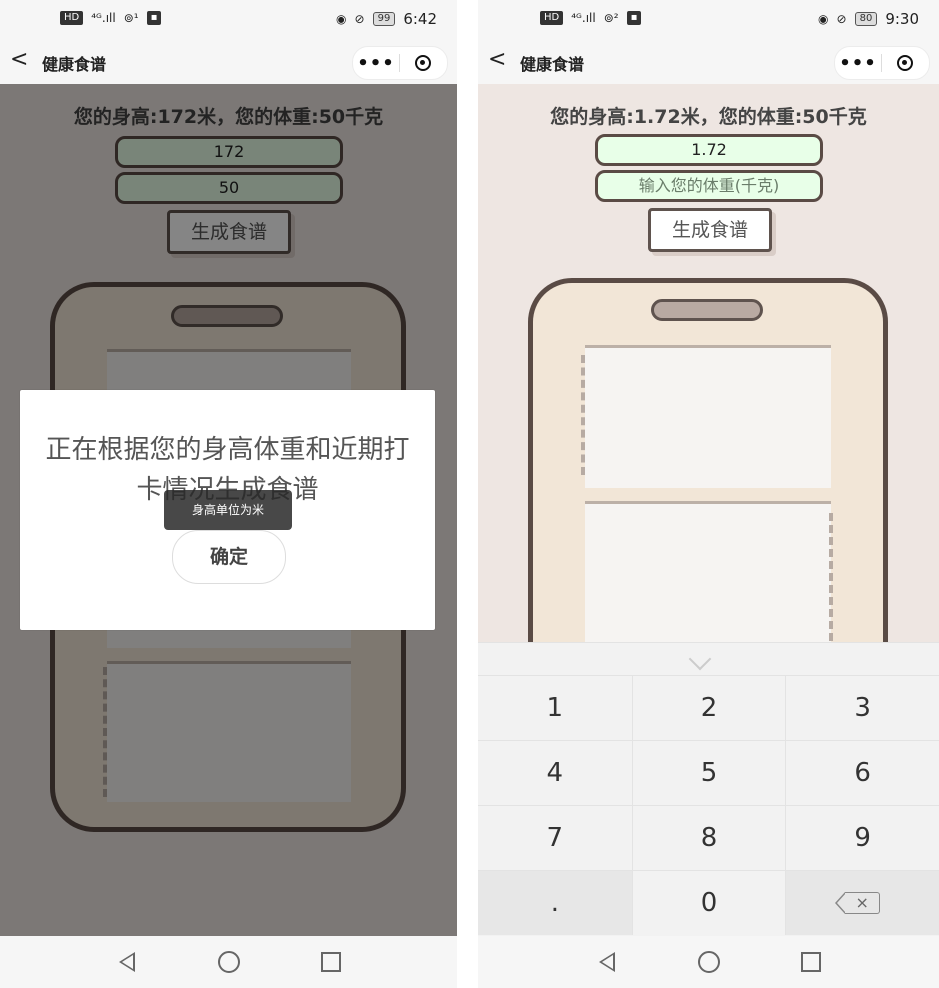  Describe the element at coordinates (707, 310) in the screenshot. I see `speaker-decoration` at that location.